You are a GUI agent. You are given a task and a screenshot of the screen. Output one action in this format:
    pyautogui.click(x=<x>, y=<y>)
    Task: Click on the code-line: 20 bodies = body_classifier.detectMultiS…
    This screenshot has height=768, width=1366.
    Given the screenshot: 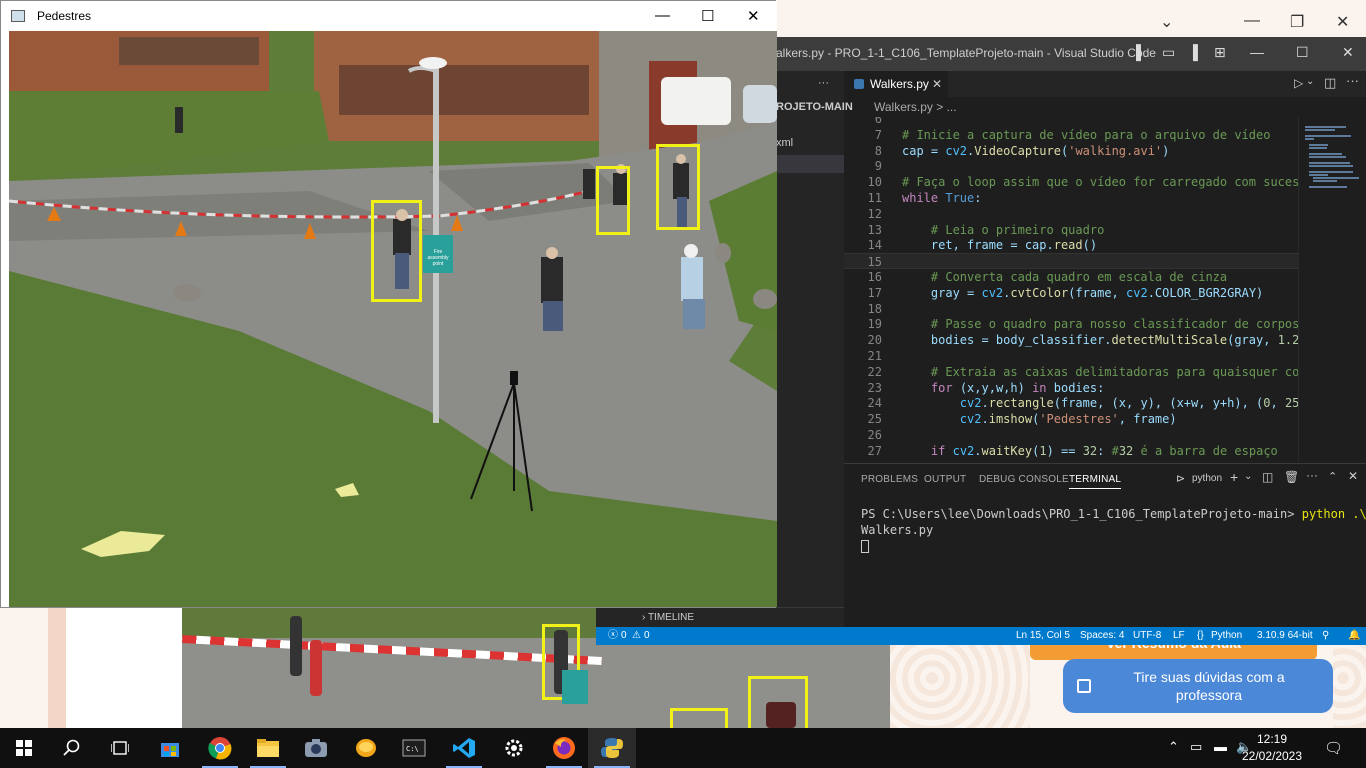 What is the action you would take?
    pyautogui.click(x=1071, y=340)
    